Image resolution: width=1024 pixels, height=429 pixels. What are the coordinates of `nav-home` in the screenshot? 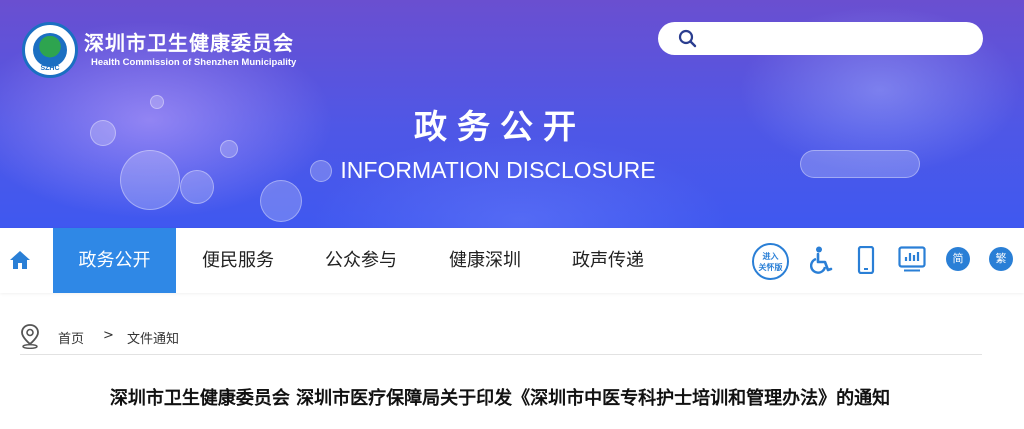 It's located at (20, 260).